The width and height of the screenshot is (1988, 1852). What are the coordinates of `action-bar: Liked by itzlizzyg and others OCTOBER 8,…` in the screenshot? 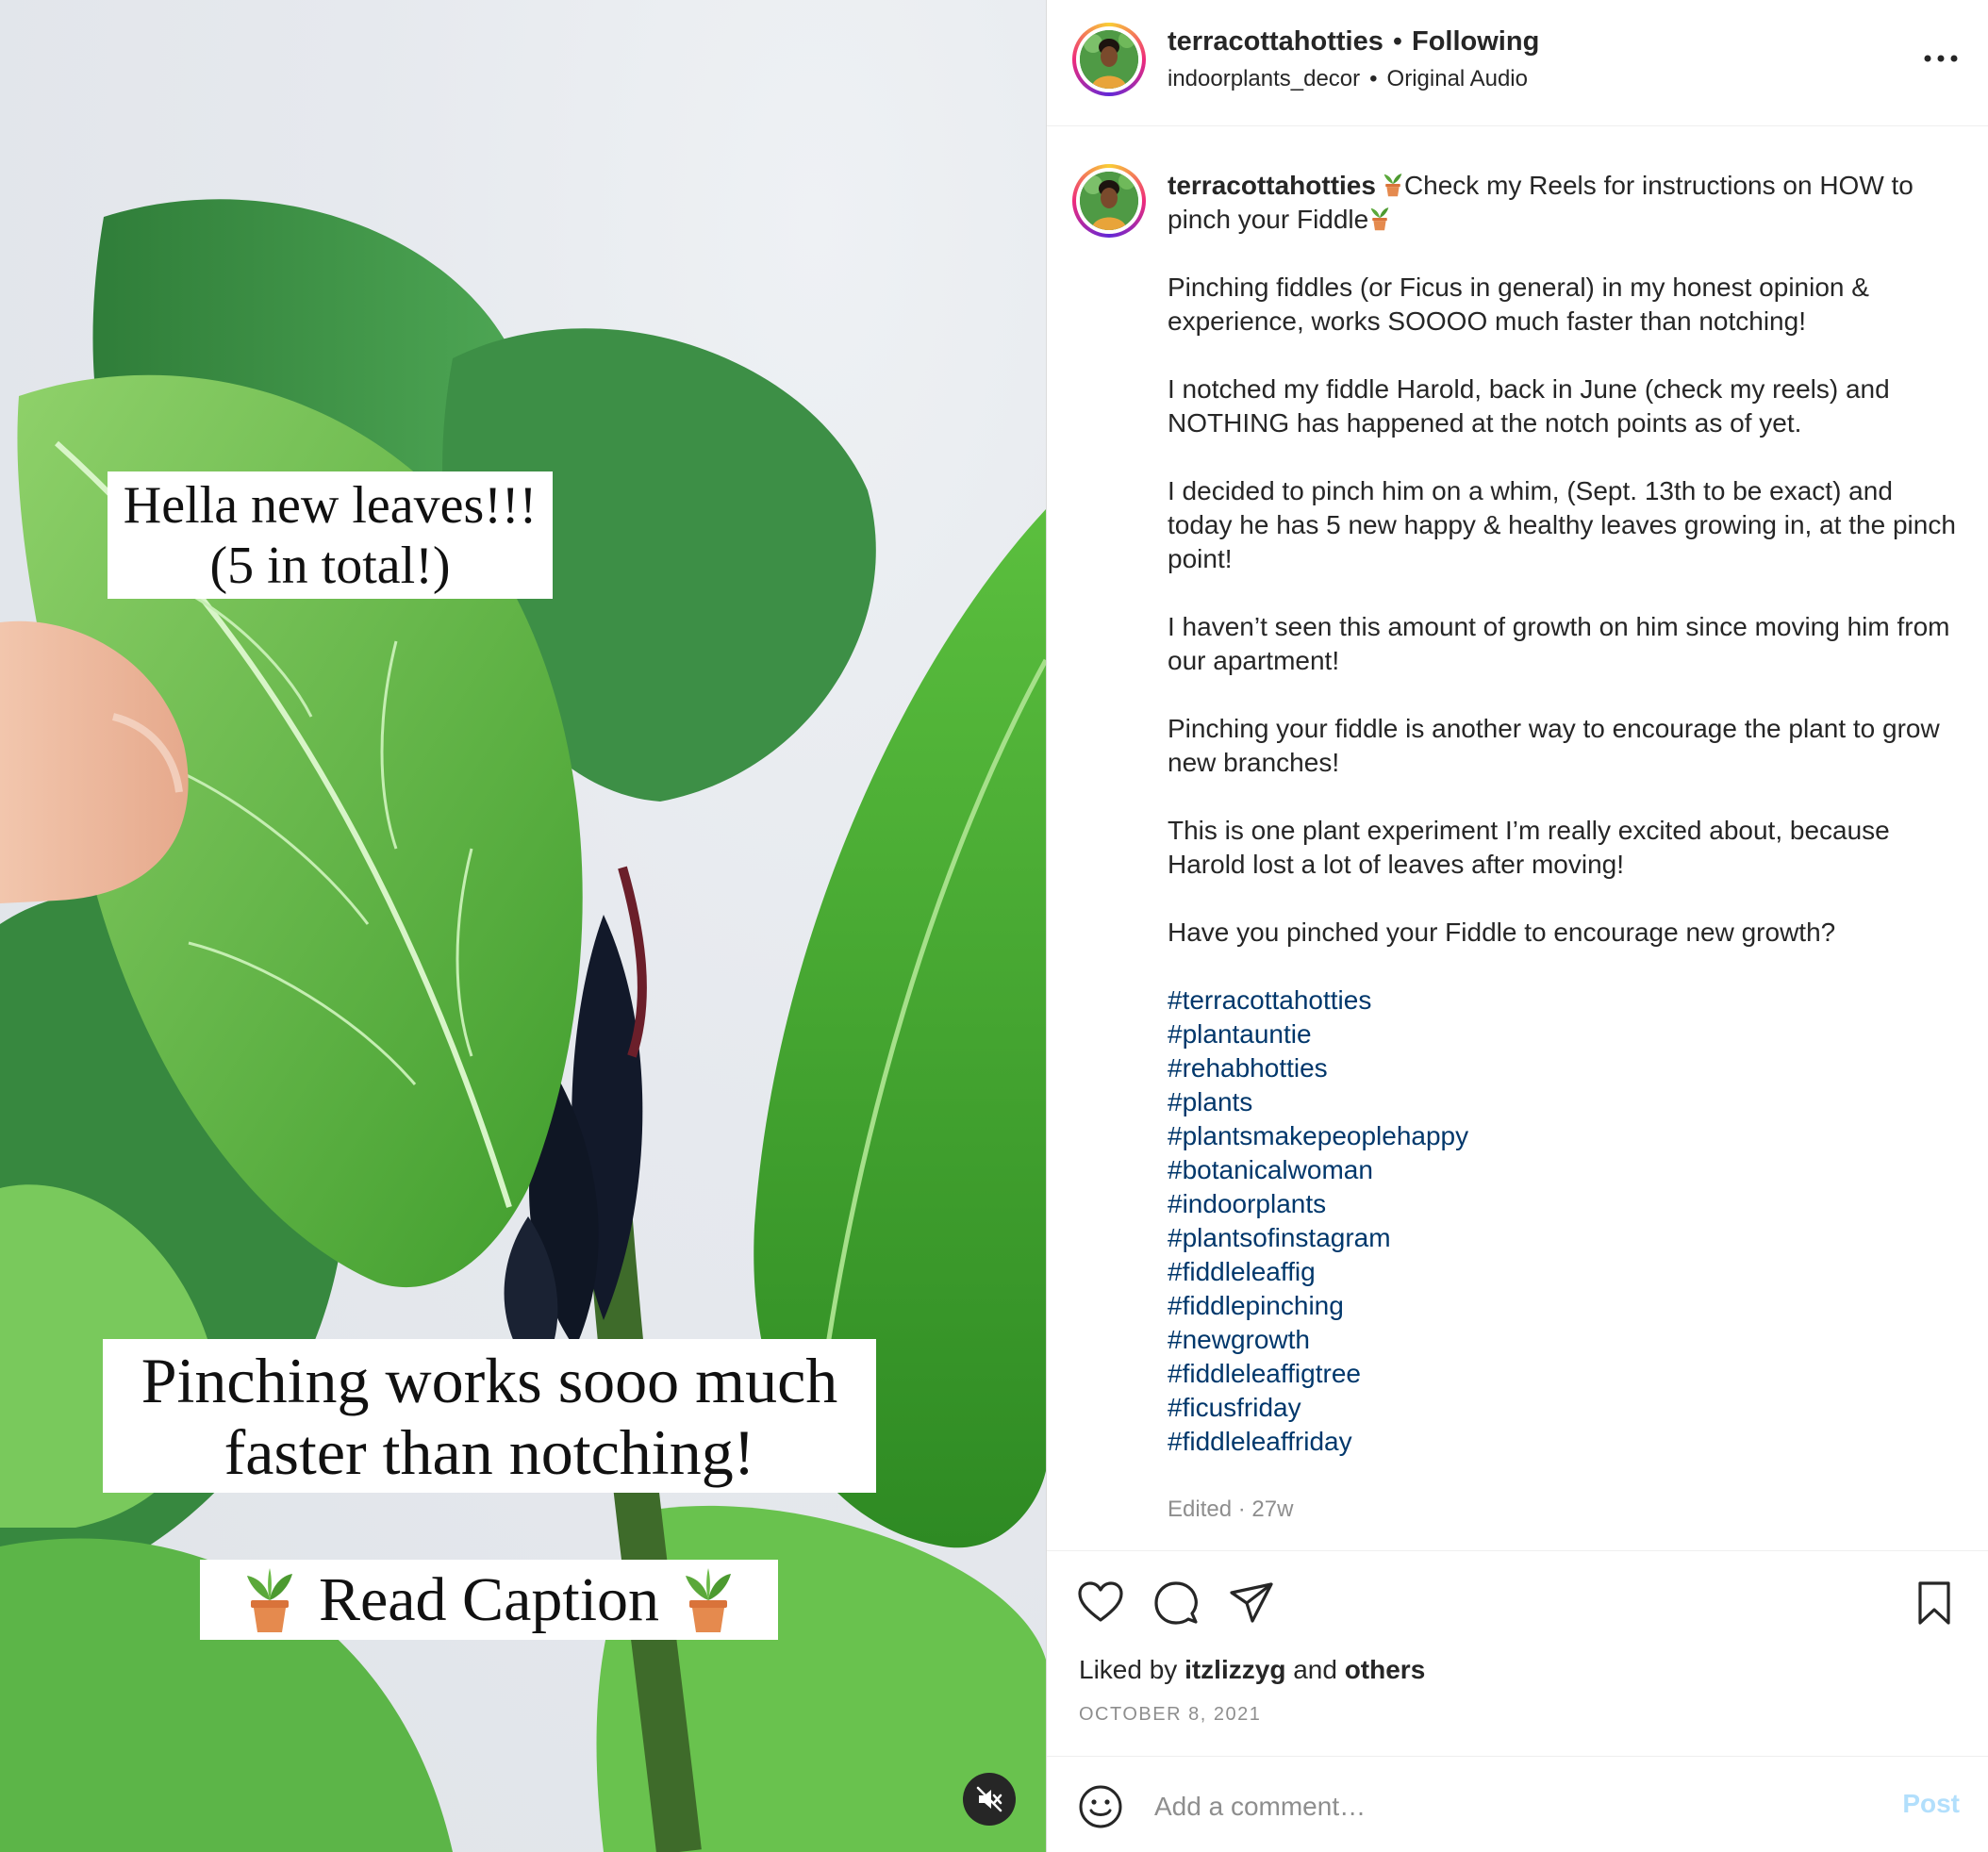 It's located at (1517, 1653).